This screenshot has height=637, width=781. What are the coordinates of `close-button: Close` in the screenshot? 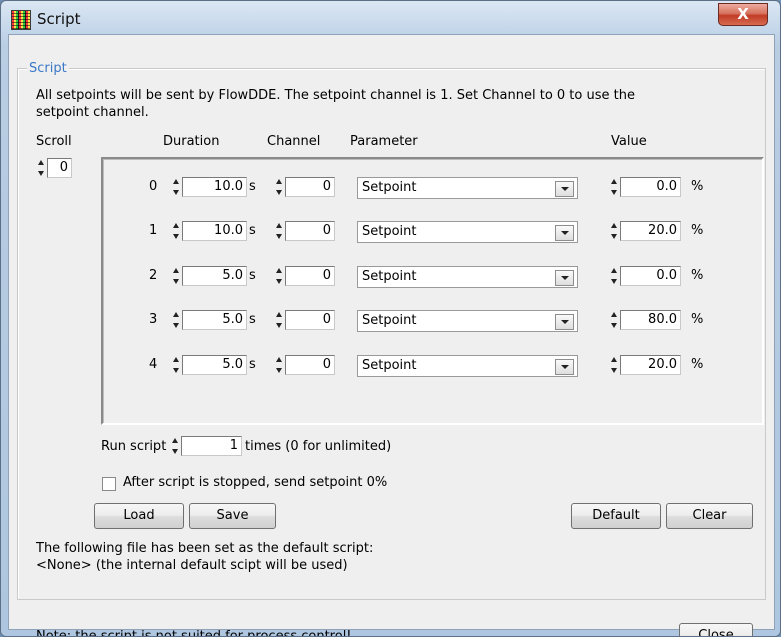 It's located at (716, 629).